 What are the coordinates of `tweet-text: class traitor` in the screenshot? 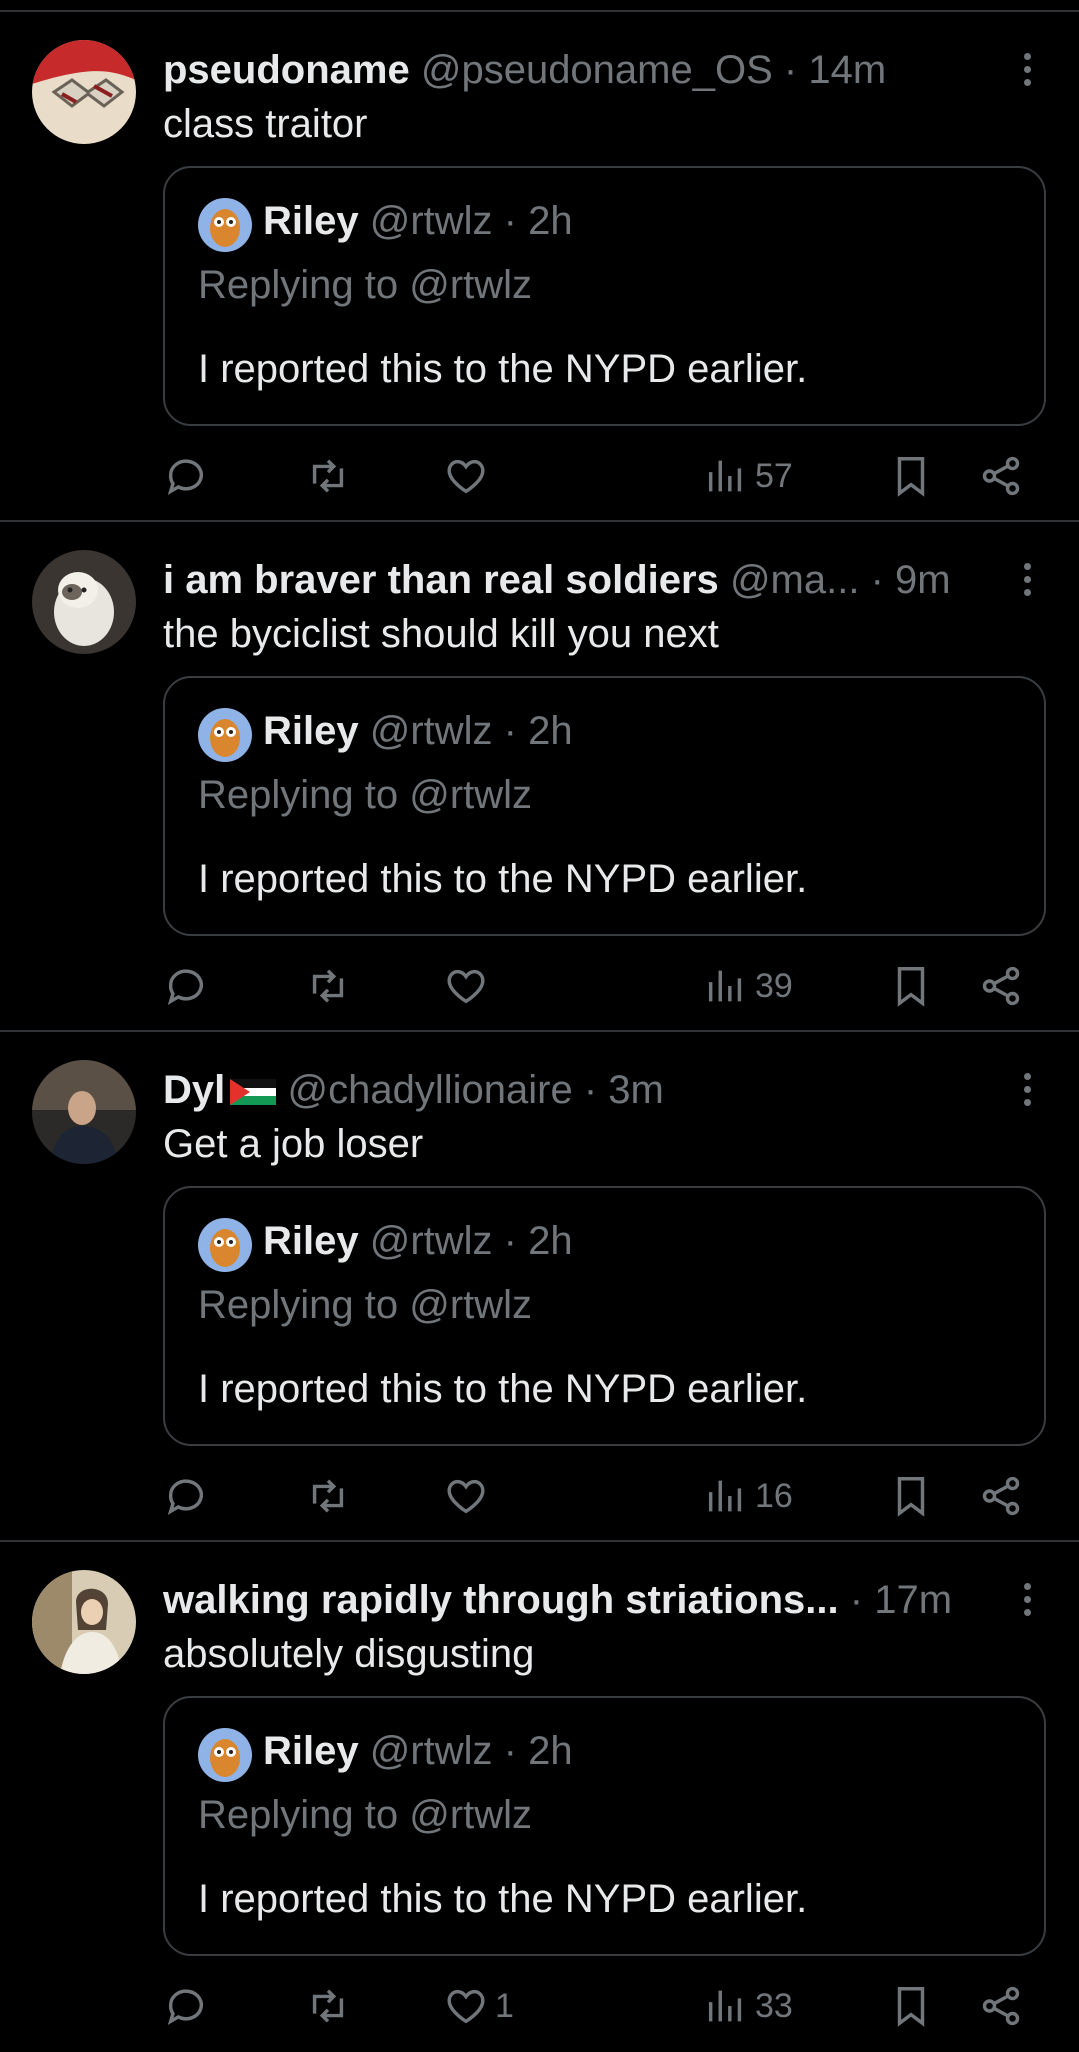 It's located at (265, 124).